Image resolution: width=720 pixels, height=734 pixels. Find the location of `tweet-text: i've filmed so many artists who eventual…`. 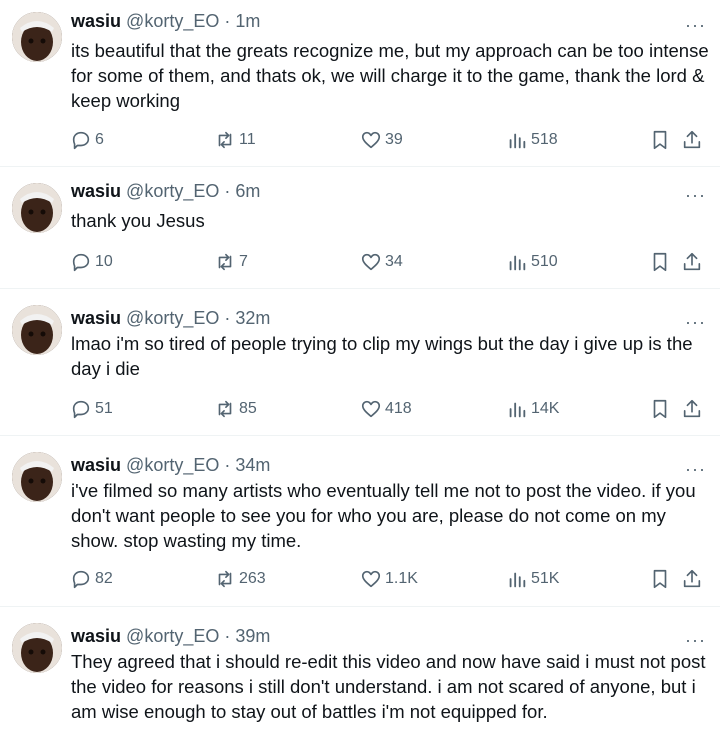

tweet-text: i've filmed so many artists who eventual… is located at coordinates (383, 515).